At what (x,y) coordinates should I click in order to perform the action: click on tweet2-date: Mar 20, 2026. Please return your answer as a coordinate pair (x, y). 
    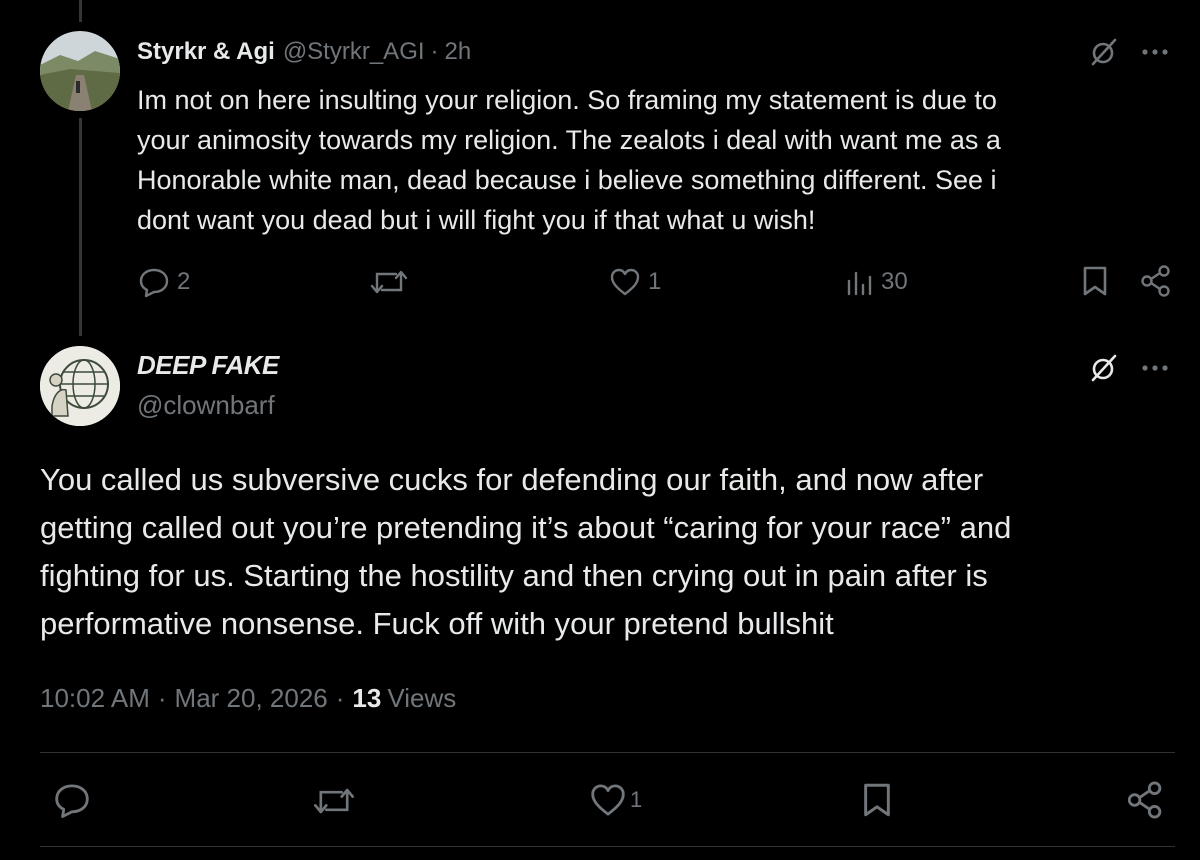
    Looking at the image, I should click on (251, 698).